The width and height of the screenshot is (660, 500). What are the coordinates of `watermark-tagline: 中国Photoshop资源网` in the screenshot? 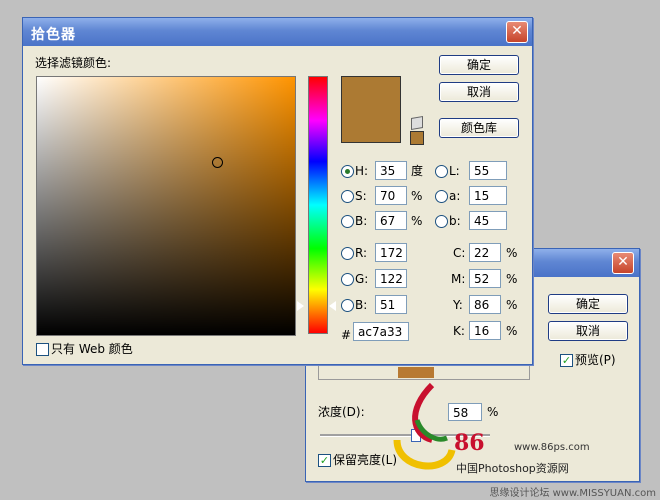 It's located at (512, 468).